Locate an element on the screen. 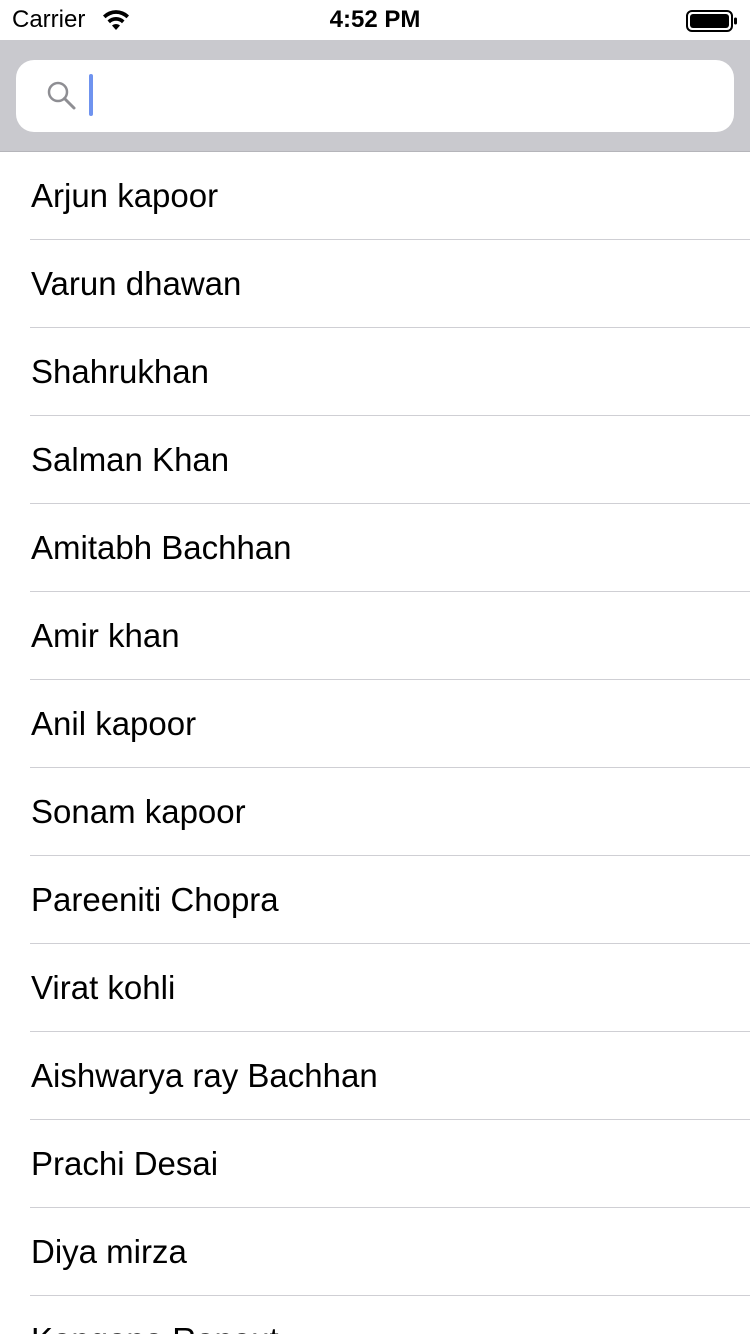 The image size is (750, 1334). list-item: Kangana Ranaut is located at coordinates (375, 1315).